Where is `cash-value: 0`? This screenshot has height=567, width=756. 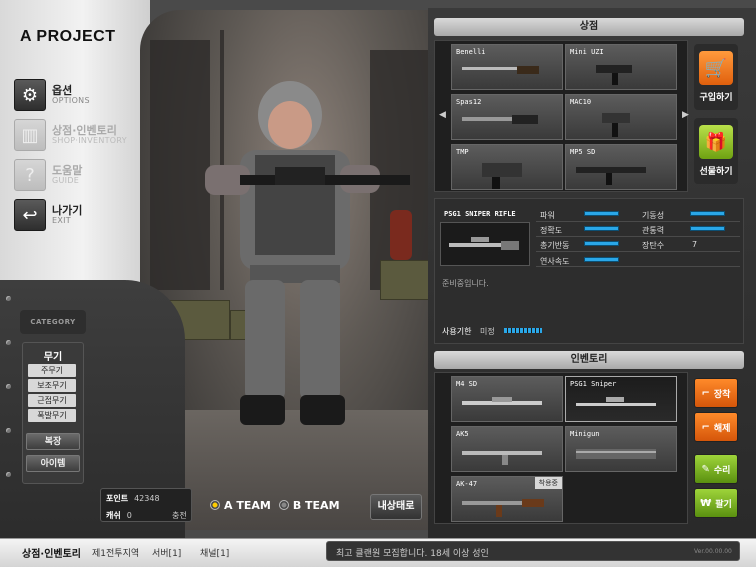
cash-value: 0 is located at coordinates (129, 515).